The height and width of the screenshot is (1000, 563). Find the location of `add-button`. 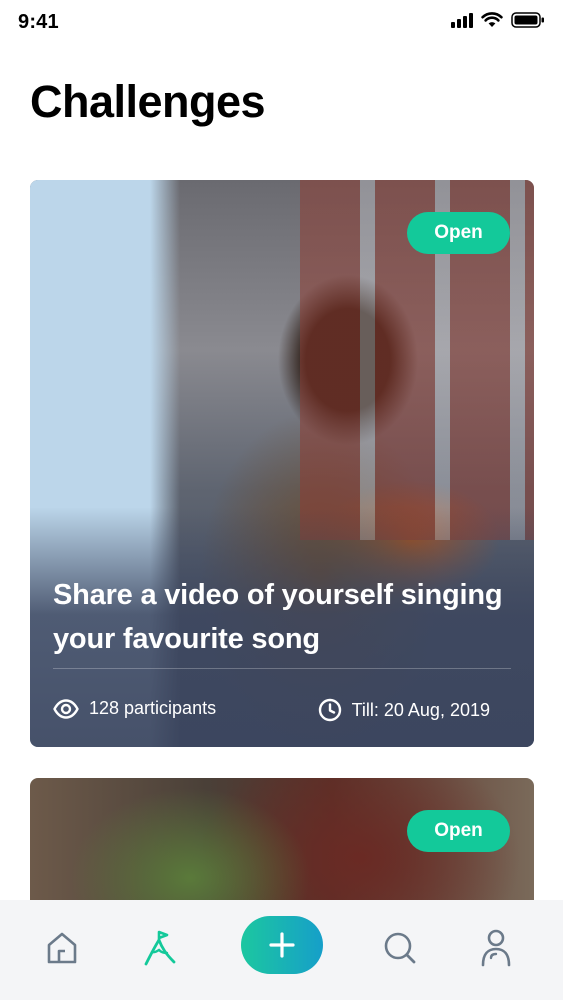

add-button is located at coordinates (282, 945).